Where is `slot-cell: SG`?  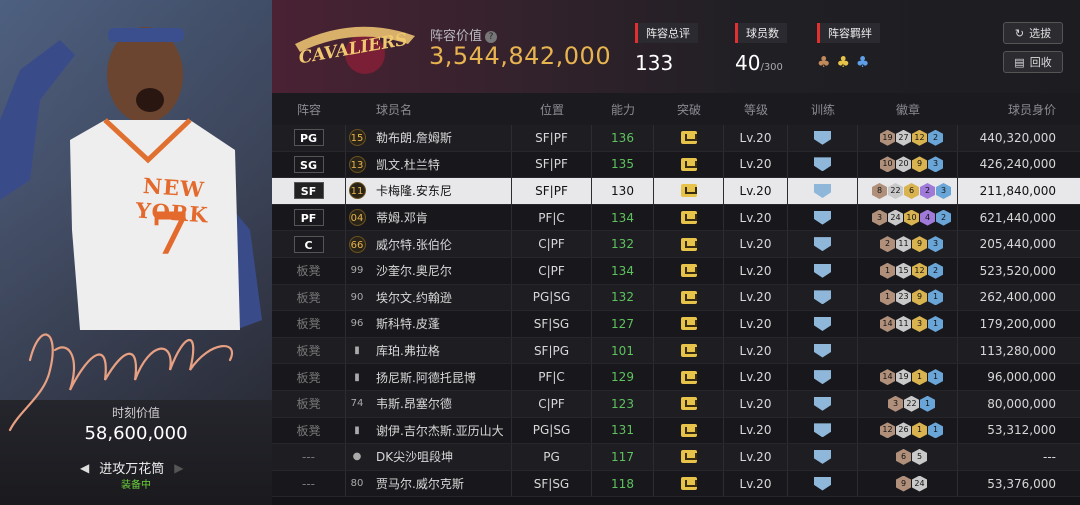
slot-cell: SG is located at coordinates (309, 164).